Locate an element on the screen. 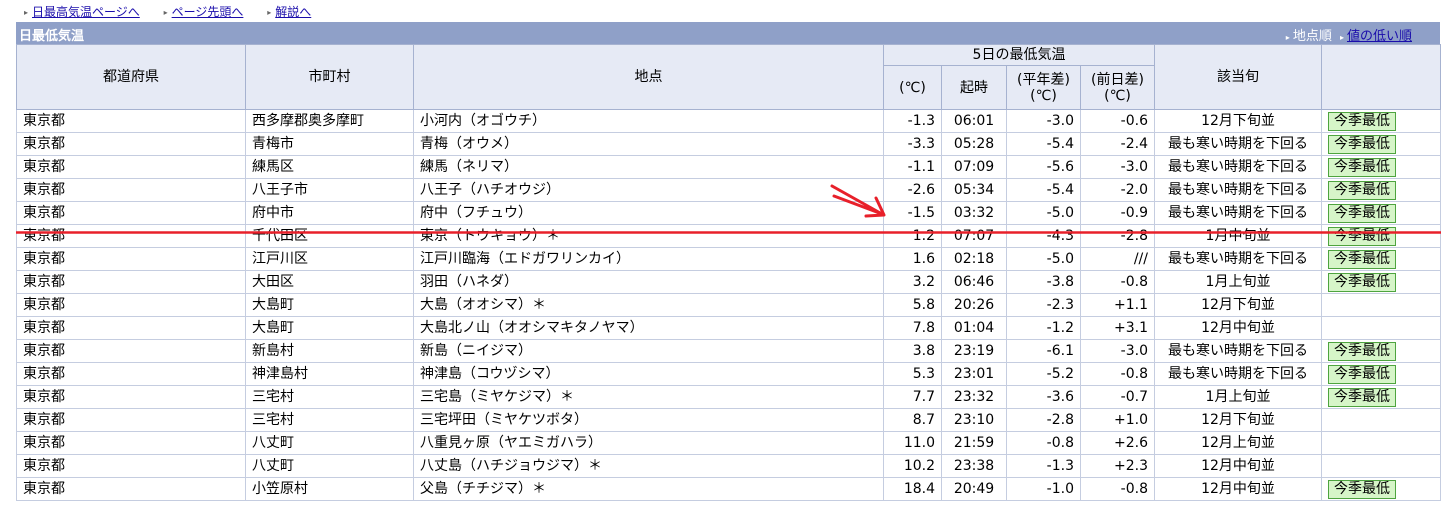  cell-prev-diff: -0.9 is located at coordinates (1117, 213).